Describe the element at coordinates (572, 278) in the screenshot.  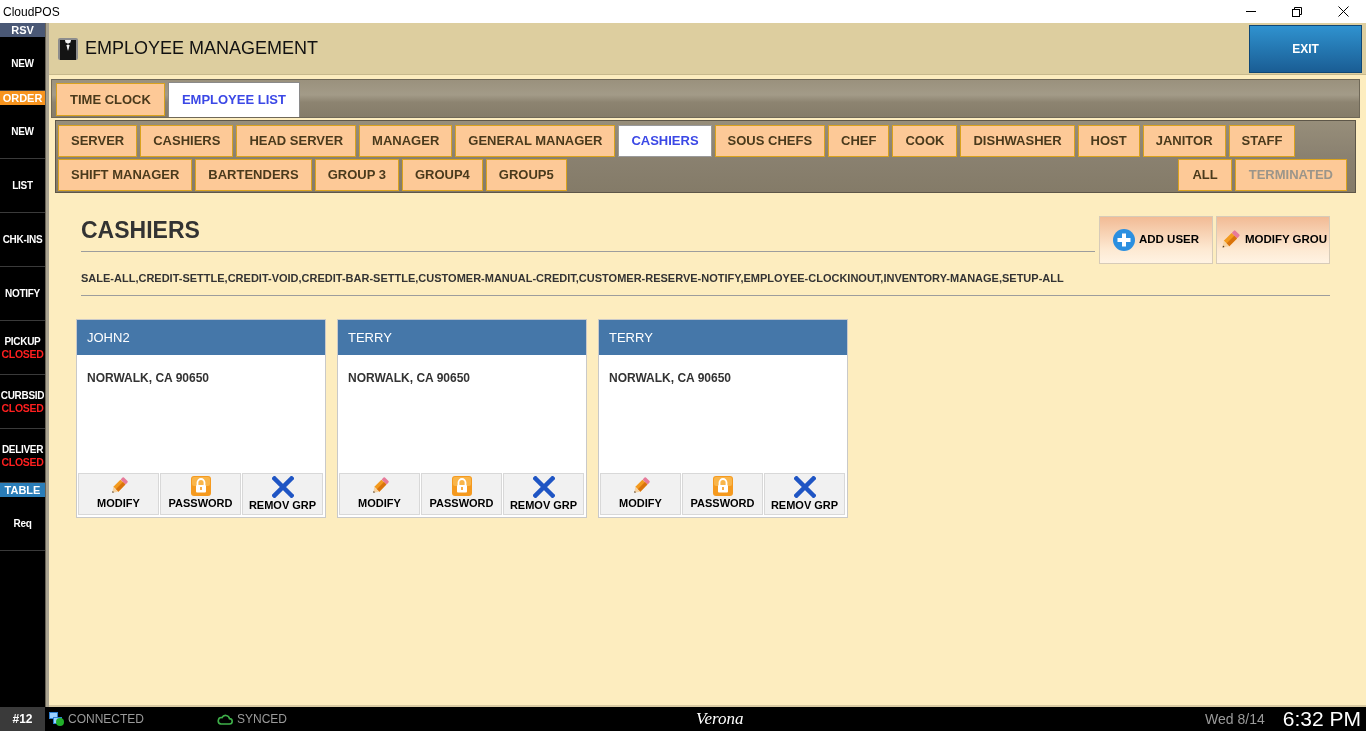
I see `group-permissions: SALE-ALL,CREDIT-SETTLE,CREDIT-VOID,CREDIT-BAR-SETTLE,CUSTOMER-MANUAL-CREDIT,CUSTOMER-RESERVE-NOTIFY,EMPLOYEE-CLOCKINOUT,INVENTORY-MANAGE,SETUP-ALL` at that location.